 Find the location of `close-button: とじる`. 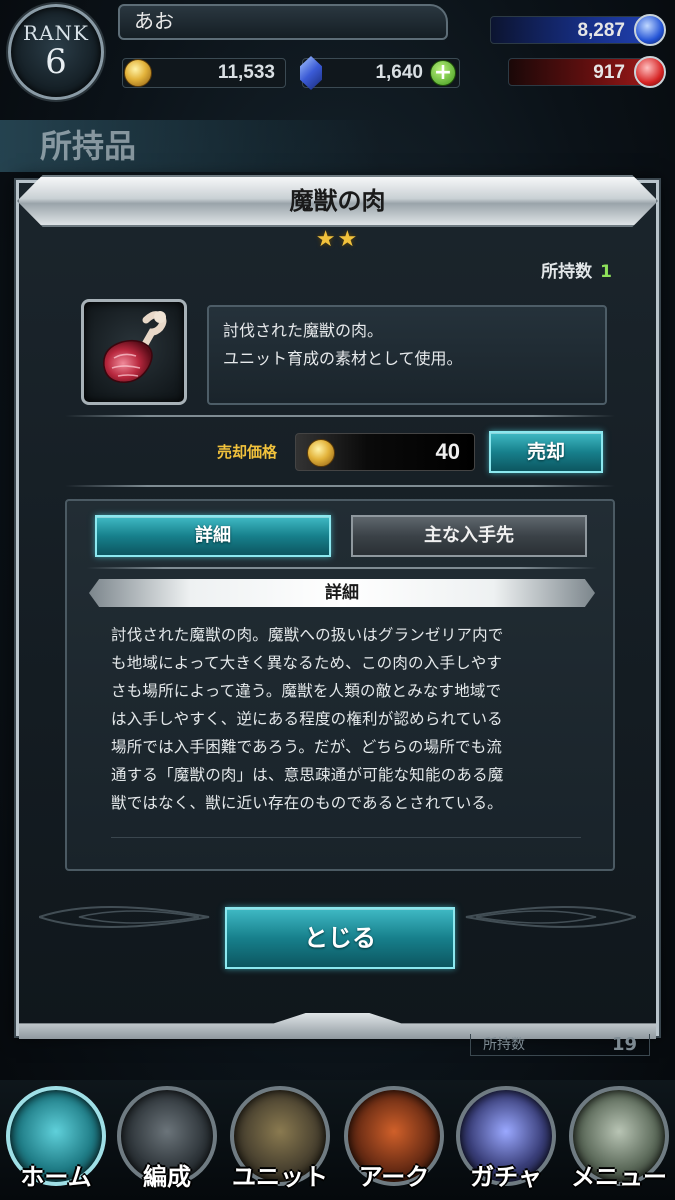

close-button: とじる is located at coordinates (340, 938).